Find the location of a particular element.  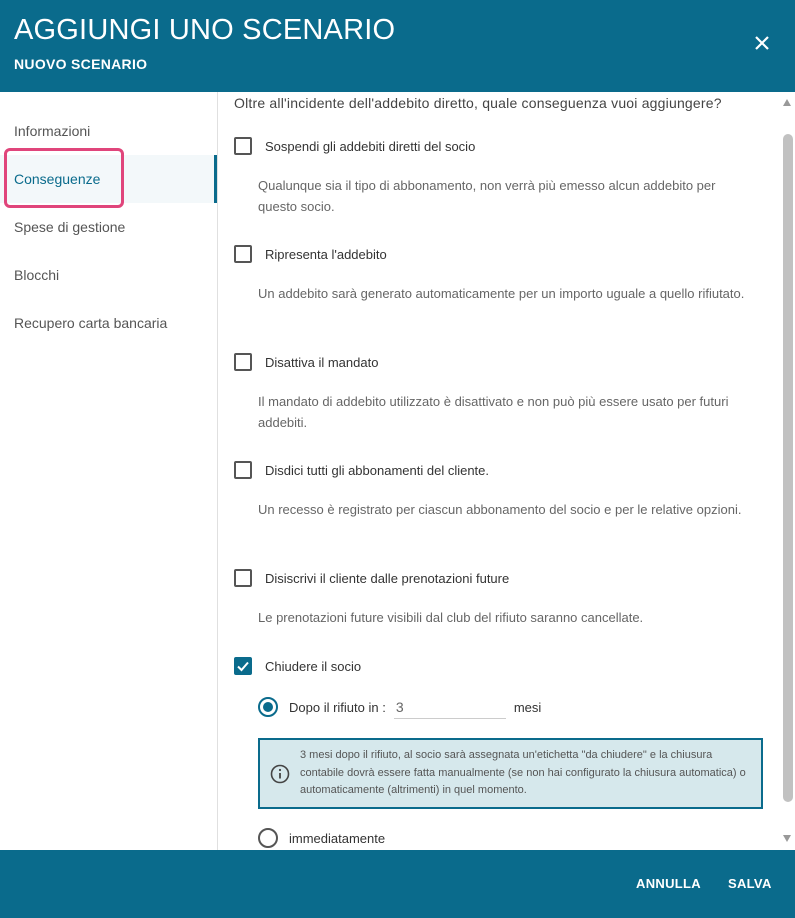

checkbox-checked is located at coordinates (243, 666).